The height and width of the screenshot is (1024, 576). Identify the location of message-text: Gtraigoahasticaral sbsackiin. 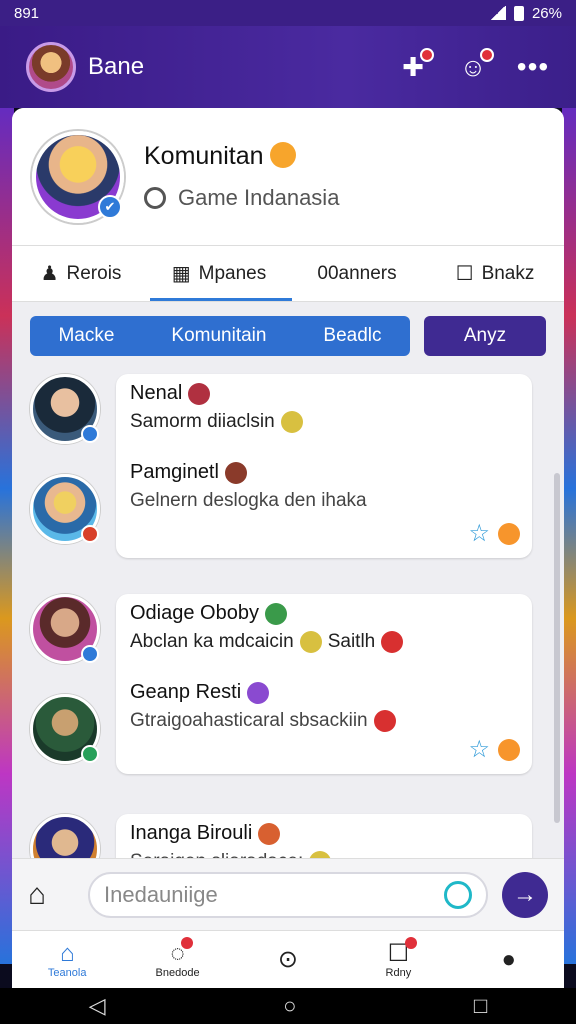
(249, 720).